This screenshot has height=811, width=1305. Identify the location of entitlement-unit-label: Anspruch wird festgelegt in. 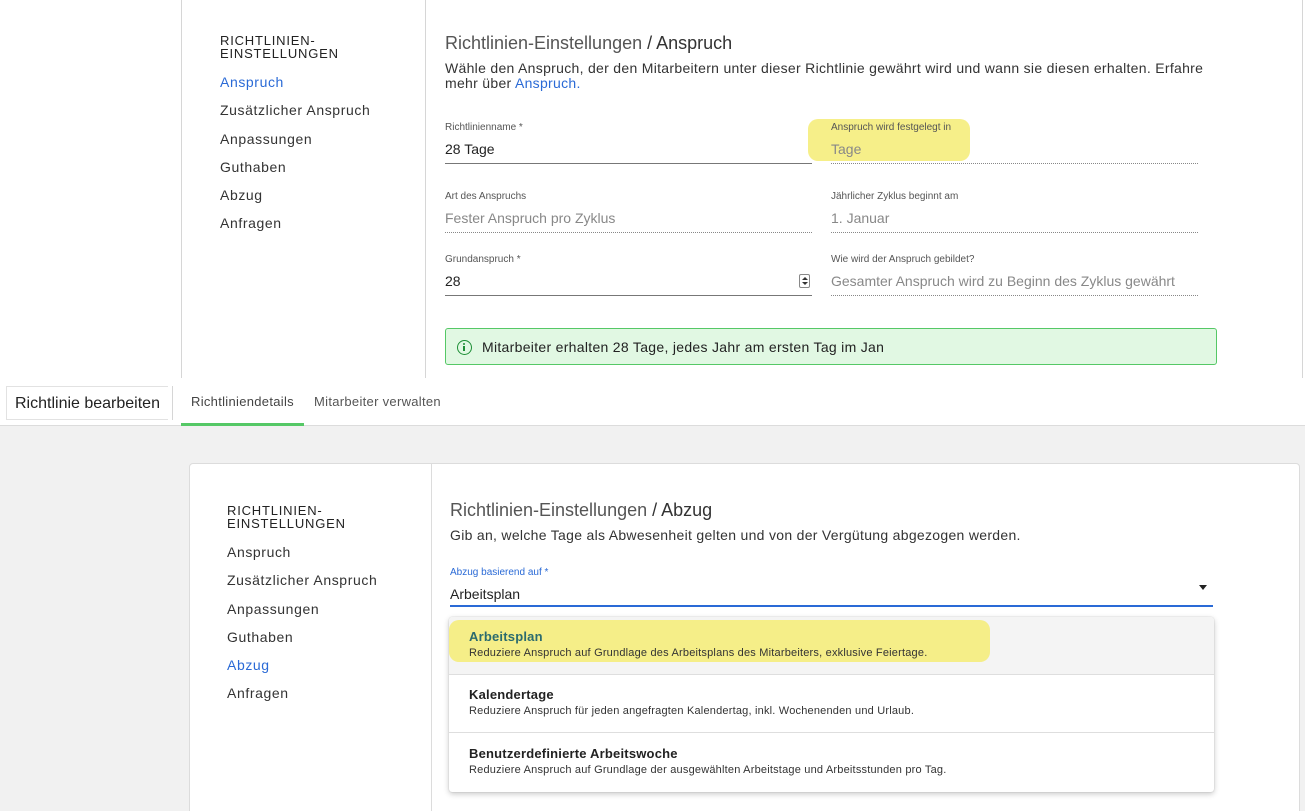
(891, 127).